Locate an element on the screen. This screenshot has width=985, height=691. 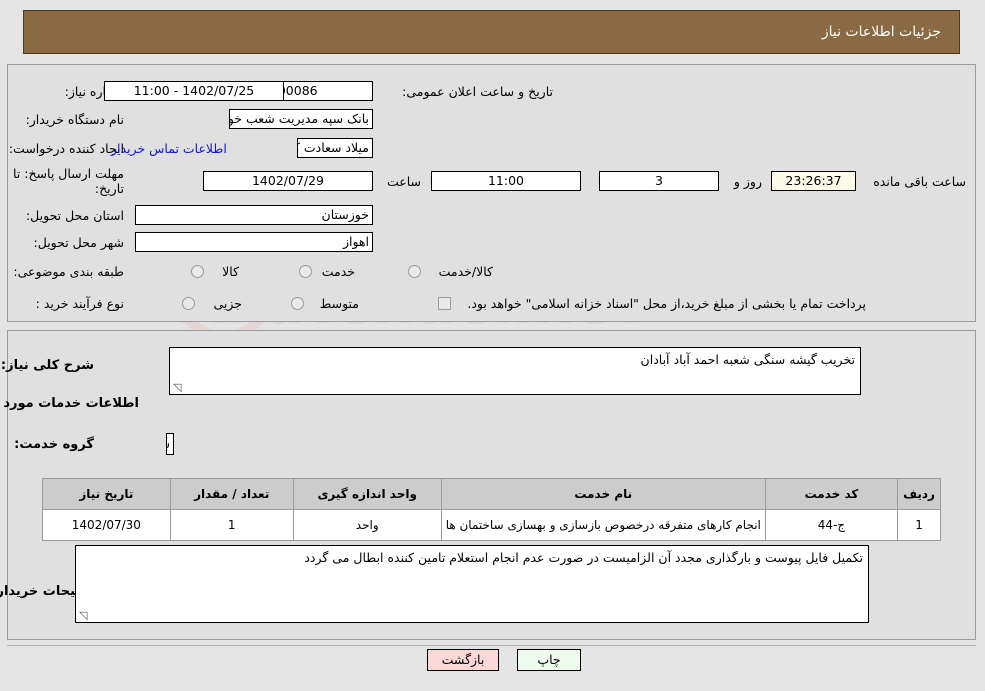
purchase-type-label: نوع فرآیند خرید : is located at coordinates (80, 303).